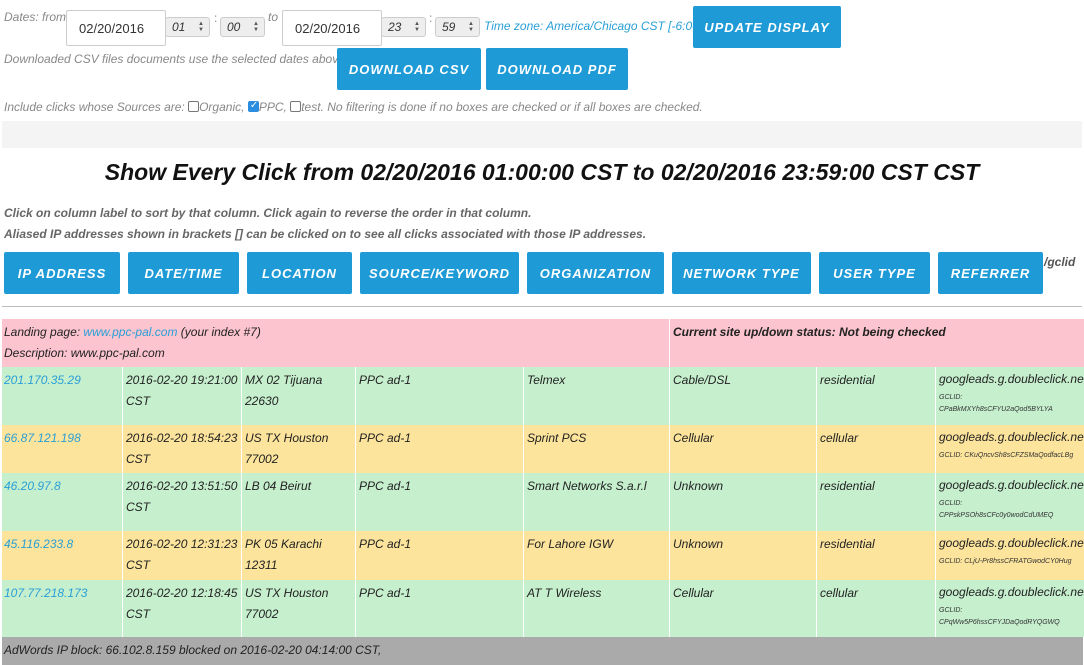 The width and height of the screenshot is (1084, 665). What do you see at coordinates (253, 106) in the screenshot?
I see `ppc-checkbox` at bounding box center [253, 106].